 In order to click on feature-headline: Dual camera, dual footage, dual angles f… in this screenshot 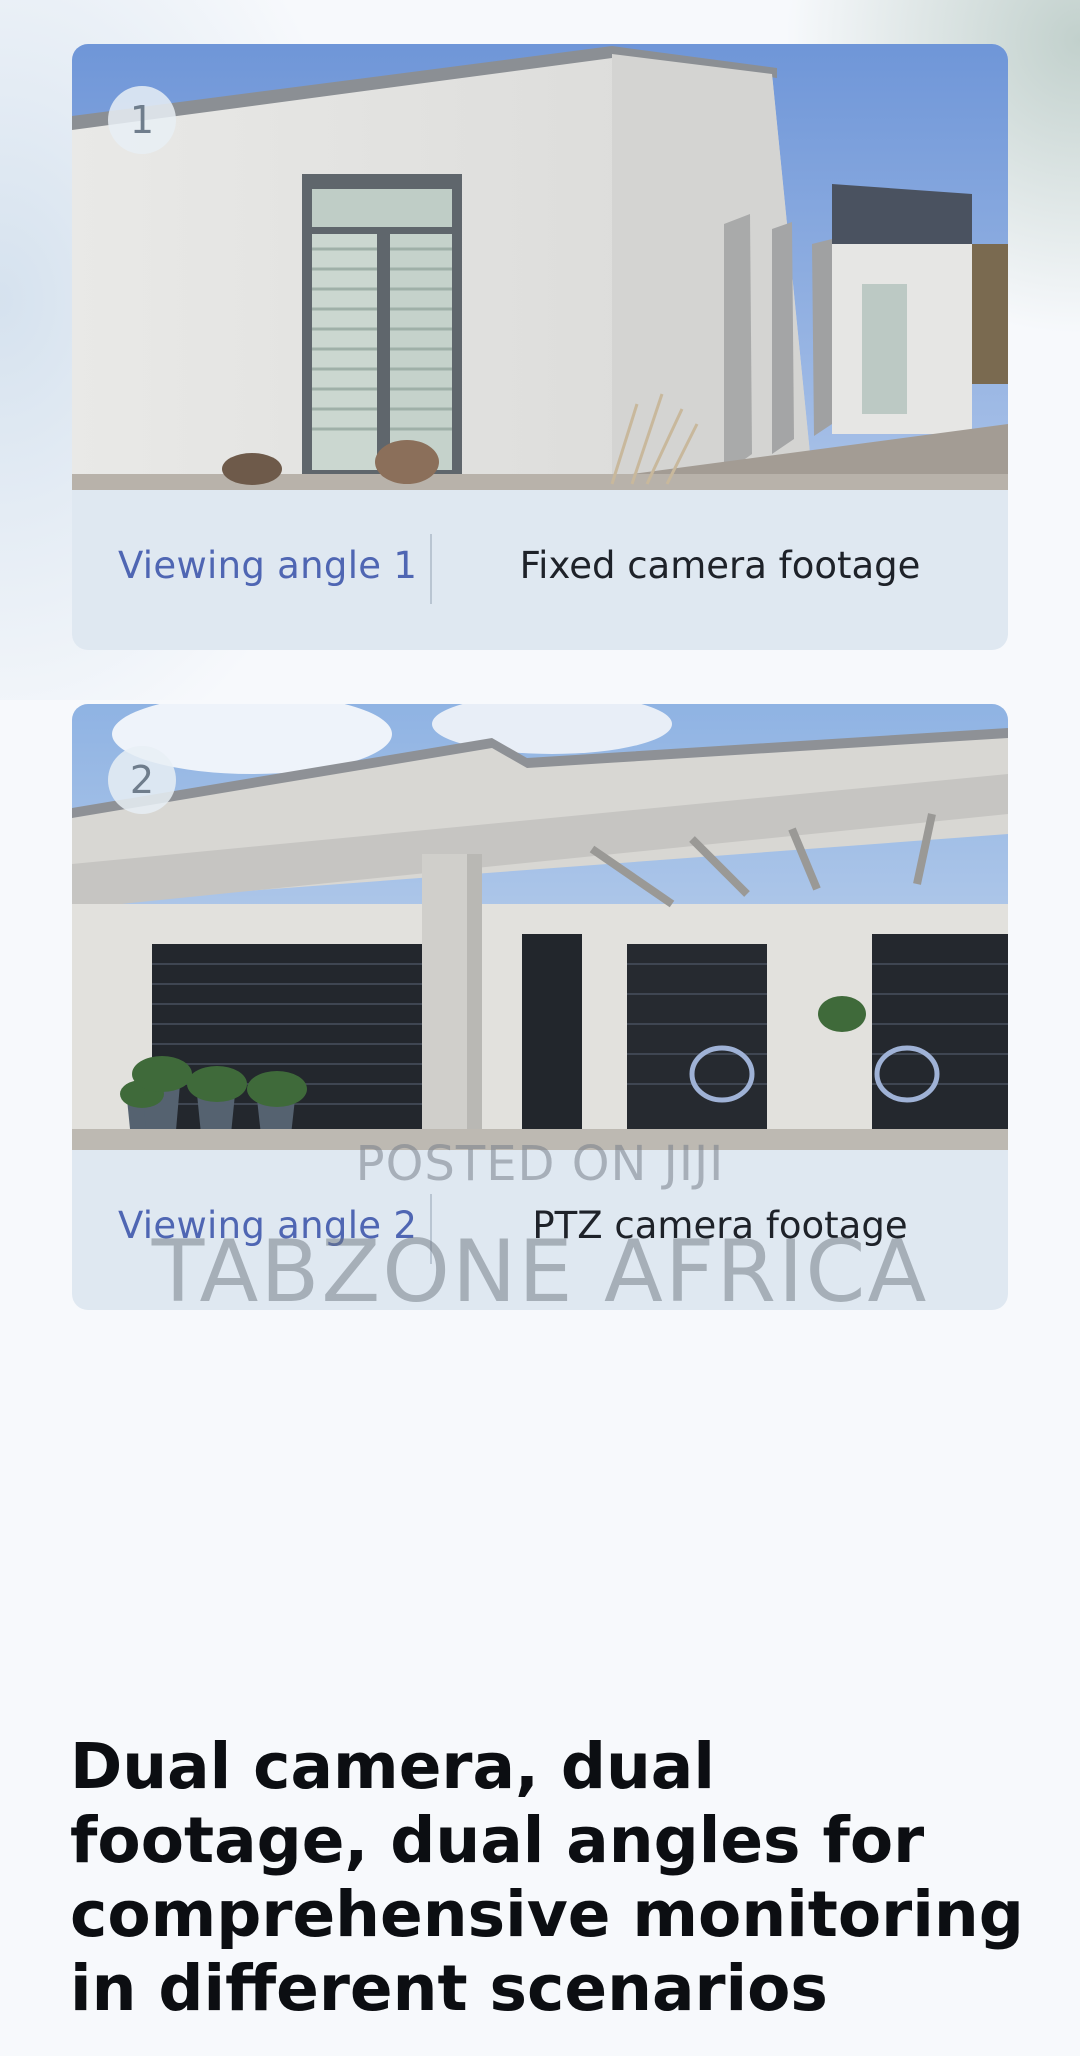, I will do `click(547, 1877)`.